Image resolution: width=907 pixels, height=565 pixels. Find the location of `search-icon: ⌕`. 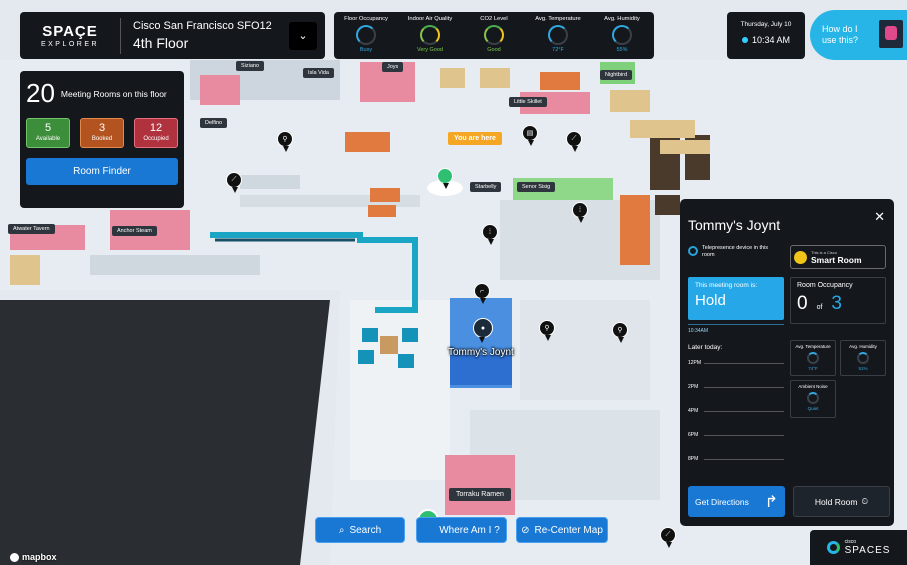

search-icon: ⌕ is located at coordinates (341, 530).